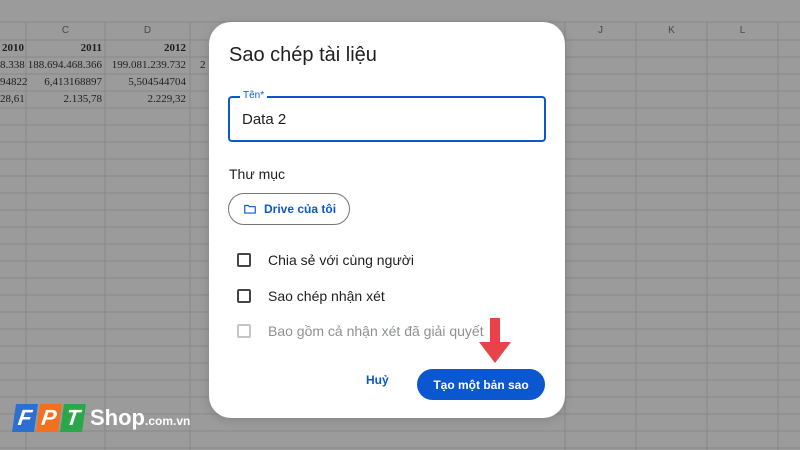 The height and width of the screenshot is (450, 800). What do you see at coordinates (25, 418) in the screenshot?
I see `logo-letter: F` at bounding box center [25, 418].